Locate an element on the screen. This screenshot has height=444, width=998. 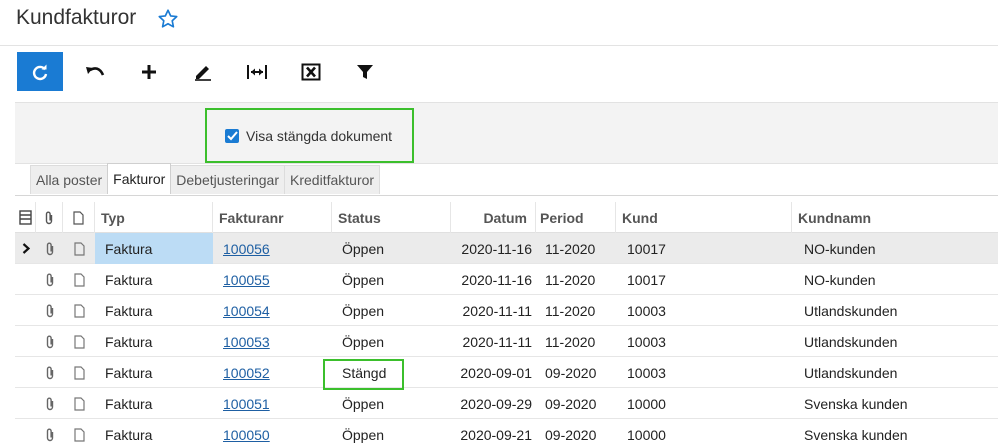
export-excel-button is located at coordinates (311, 71).